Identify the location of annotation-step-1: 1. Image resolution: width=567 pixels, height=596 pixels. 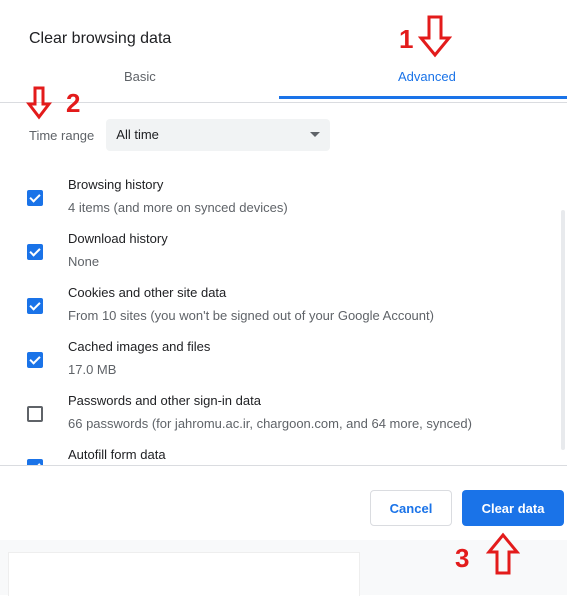
(406, 39).